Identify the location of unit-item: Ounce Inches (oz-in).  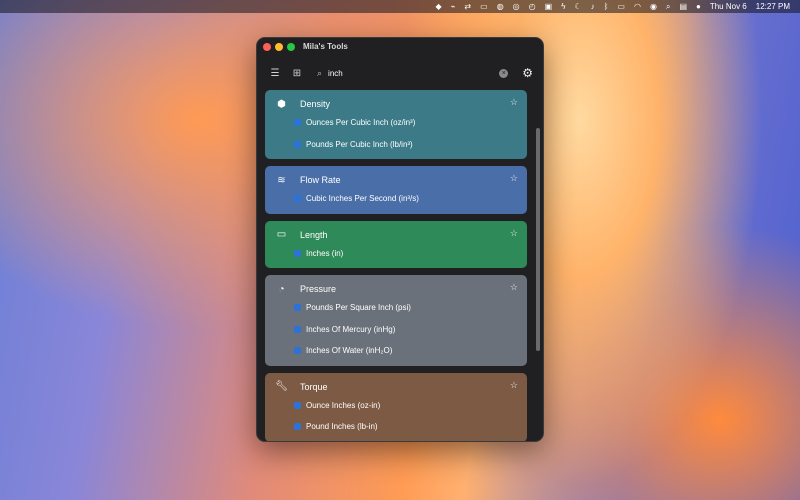
(396, 406).